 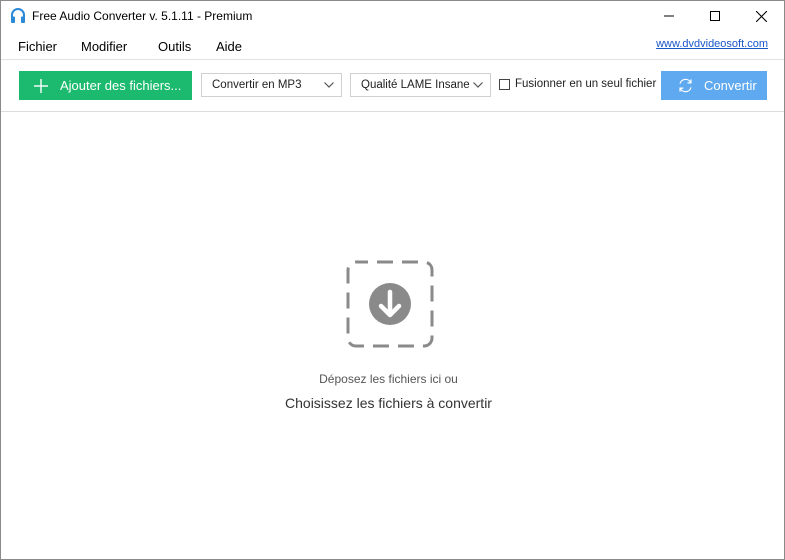 I want to click on minimize-button, so click(x=669, y=16).